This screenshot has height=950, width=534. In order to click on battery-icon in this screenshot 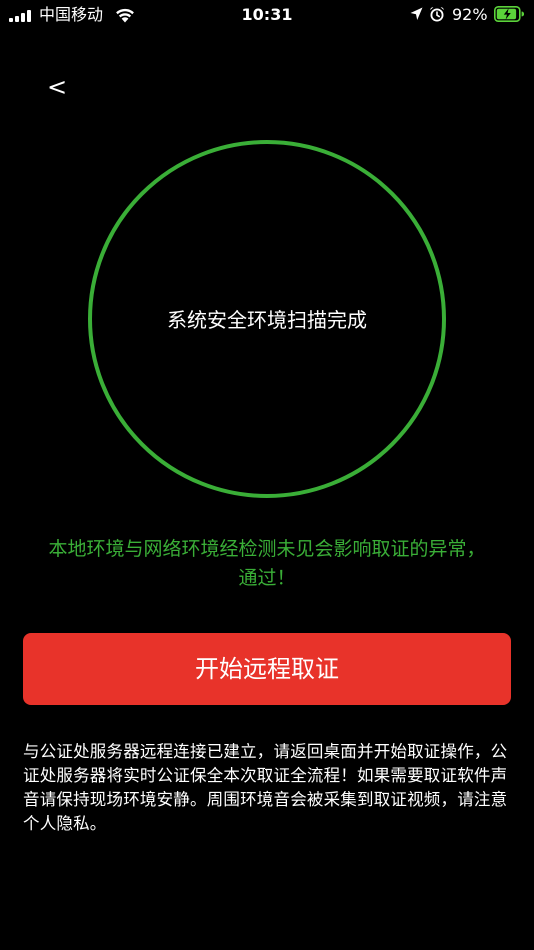, I will do `click(509, 14)`.